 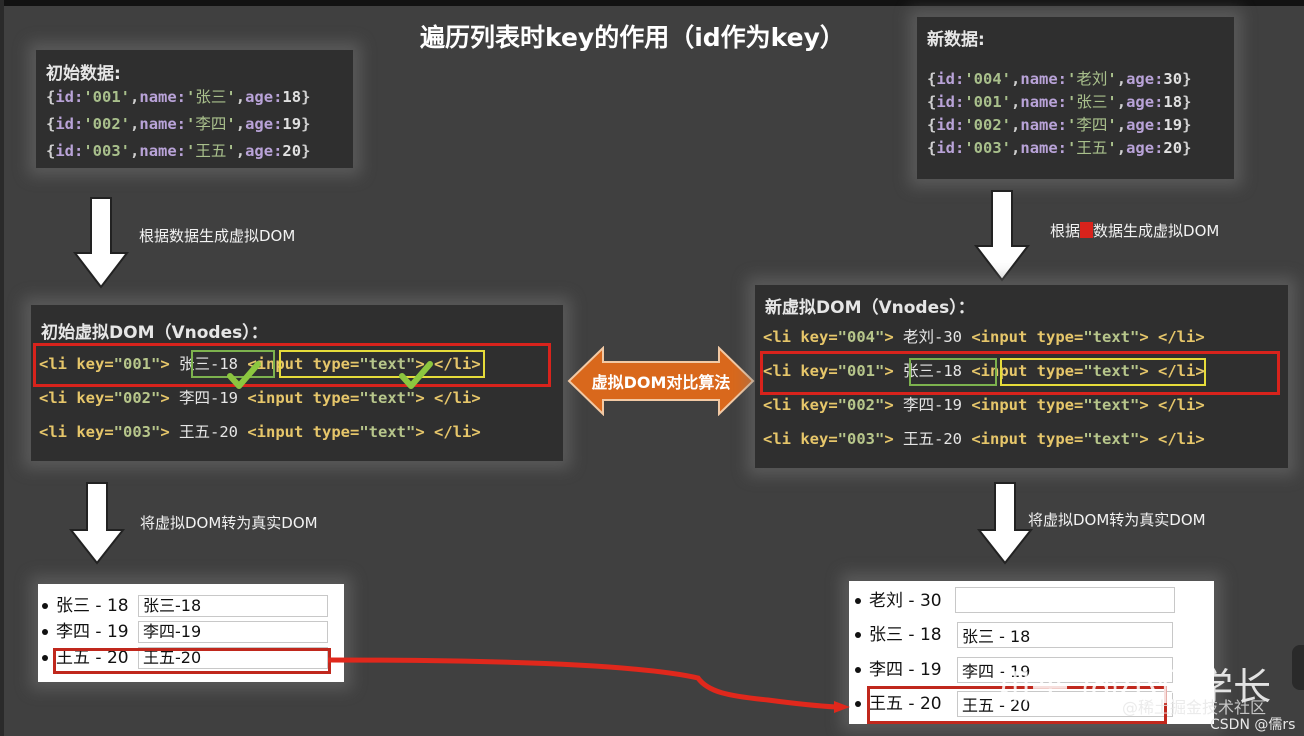 I want to click on id-value: '001', so click(x=107, y=97).